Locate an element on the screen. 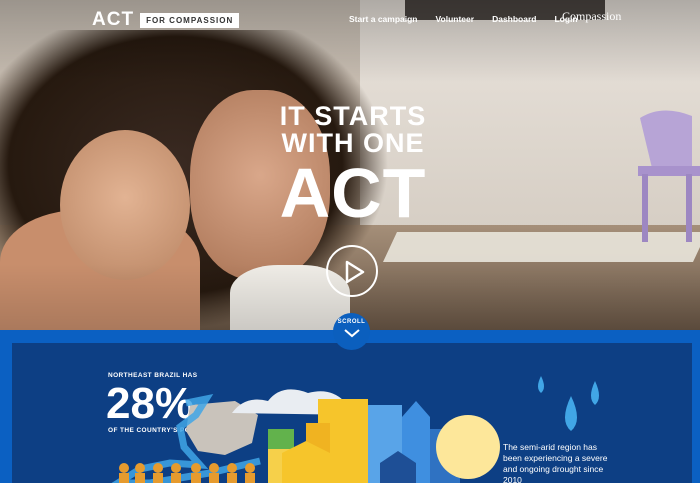 The image size is (700, 483). hero-headline: IT STARTS WITH ONE ACT is located at coordinates (353, 166).